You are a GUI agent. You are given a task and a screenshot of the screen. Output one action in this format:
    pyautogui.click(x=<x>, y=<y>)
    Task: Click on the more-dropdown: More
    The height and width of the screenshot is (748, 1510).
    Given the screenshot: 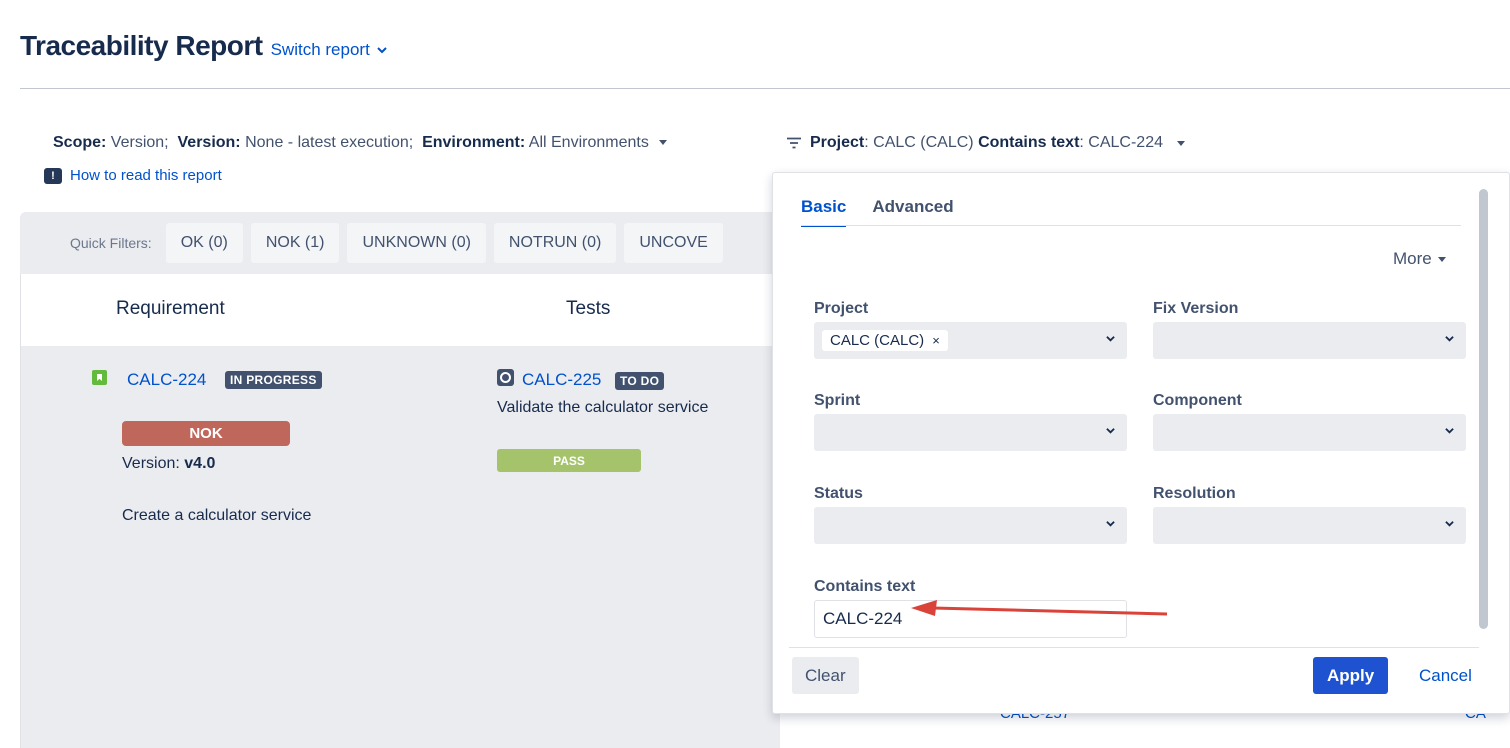 What is the action you would take?
    pyautogui.click(x=1419, y=259)
    